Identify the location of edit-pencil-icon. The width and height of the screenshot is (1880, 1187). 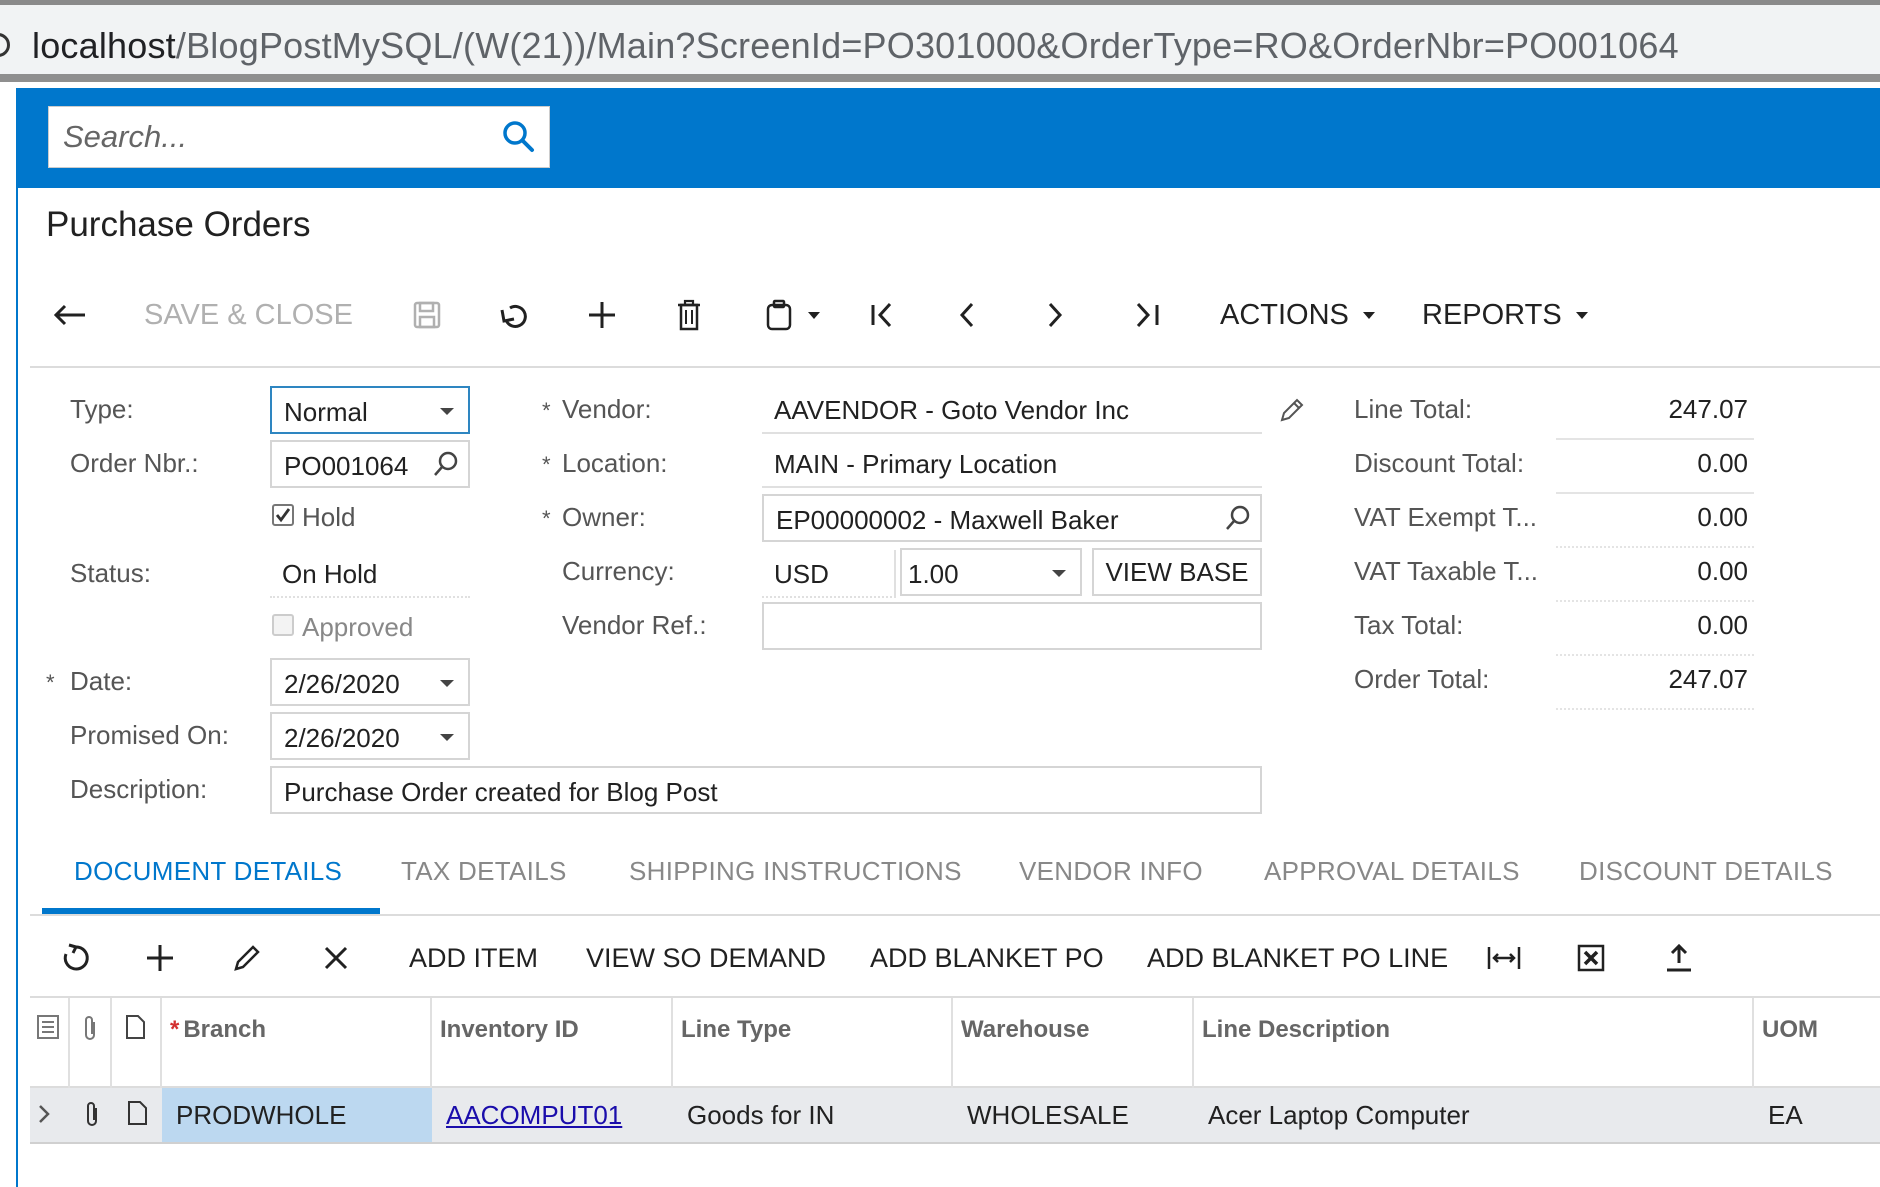
(1292, 410).